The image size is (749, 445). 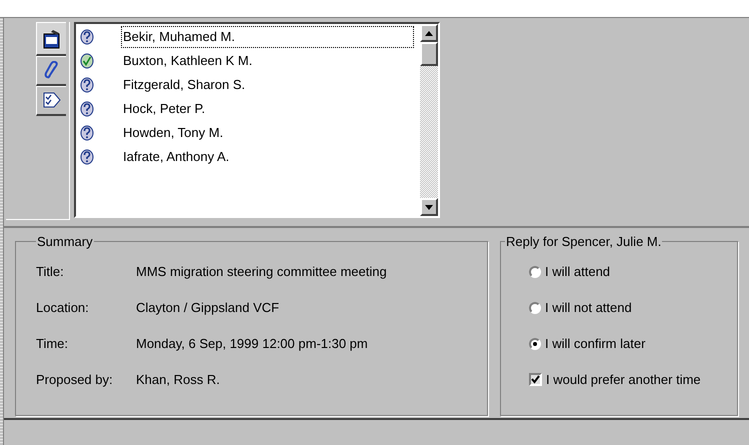 I want to click on scrollbar, so click(x=429, y=120).